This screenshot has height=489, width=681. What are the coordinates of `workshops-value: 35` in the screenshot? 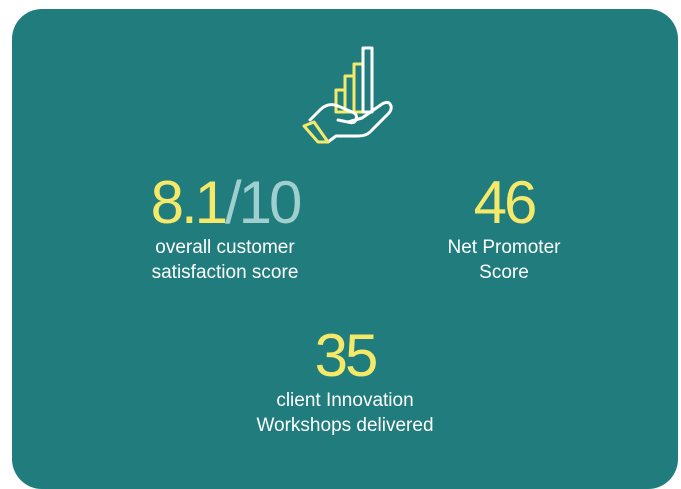 It's located at (346, 355).